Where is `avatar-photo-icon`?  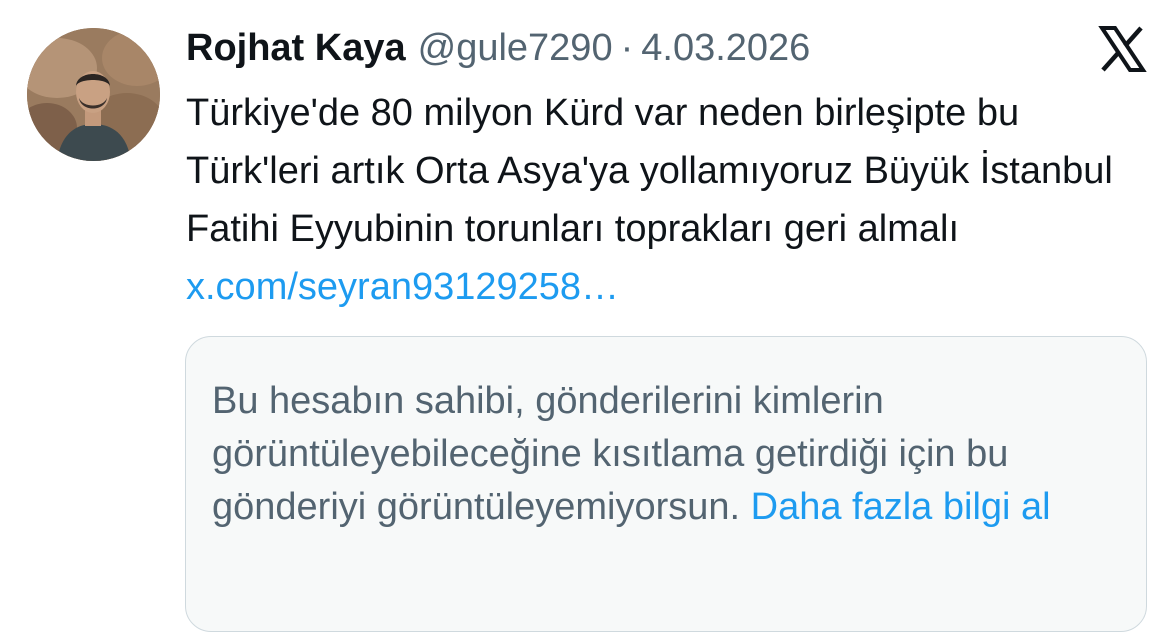
avatar-photo-icon is located at coordinates (93, 94).